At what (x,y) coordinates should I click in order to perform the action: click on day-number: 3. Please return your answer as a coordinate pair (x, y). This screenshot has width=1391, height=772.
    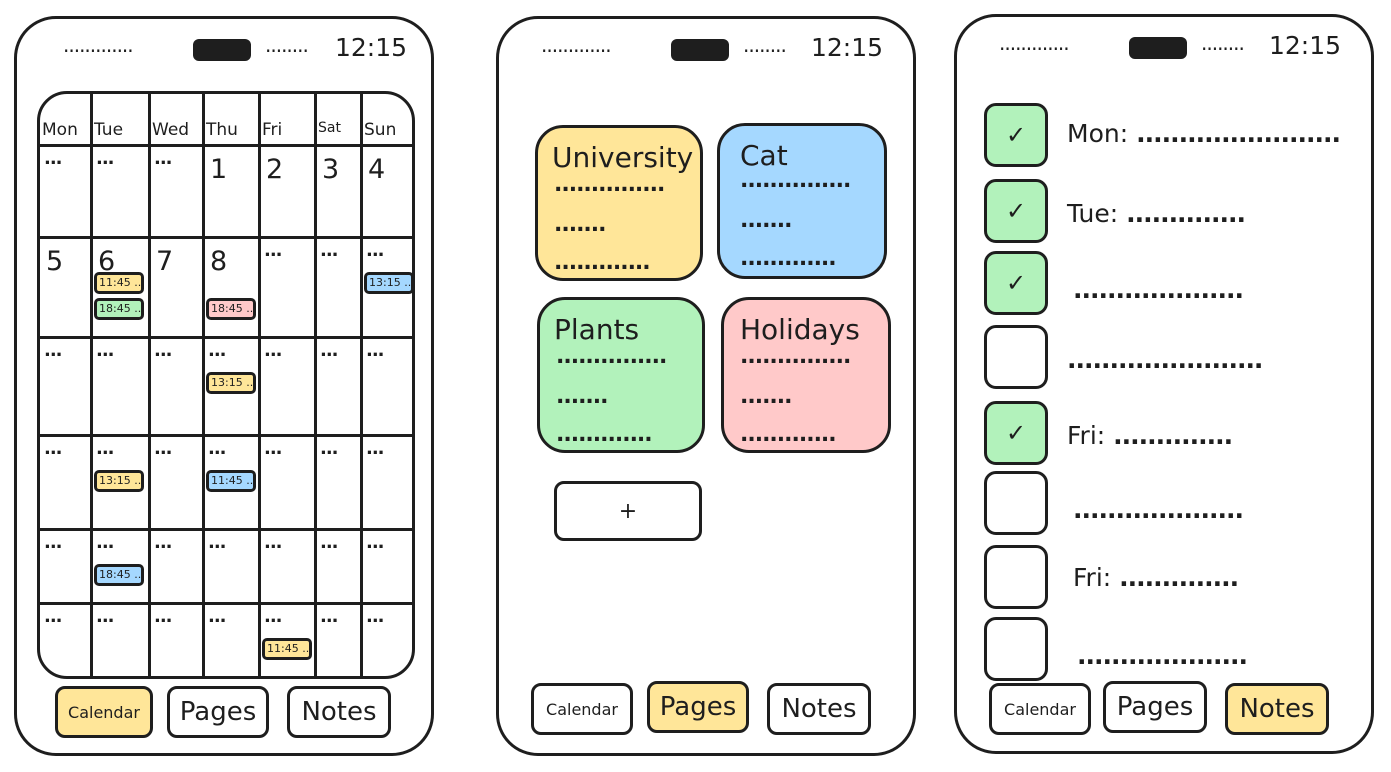
    Looking at the image, I should click on (330, 169).